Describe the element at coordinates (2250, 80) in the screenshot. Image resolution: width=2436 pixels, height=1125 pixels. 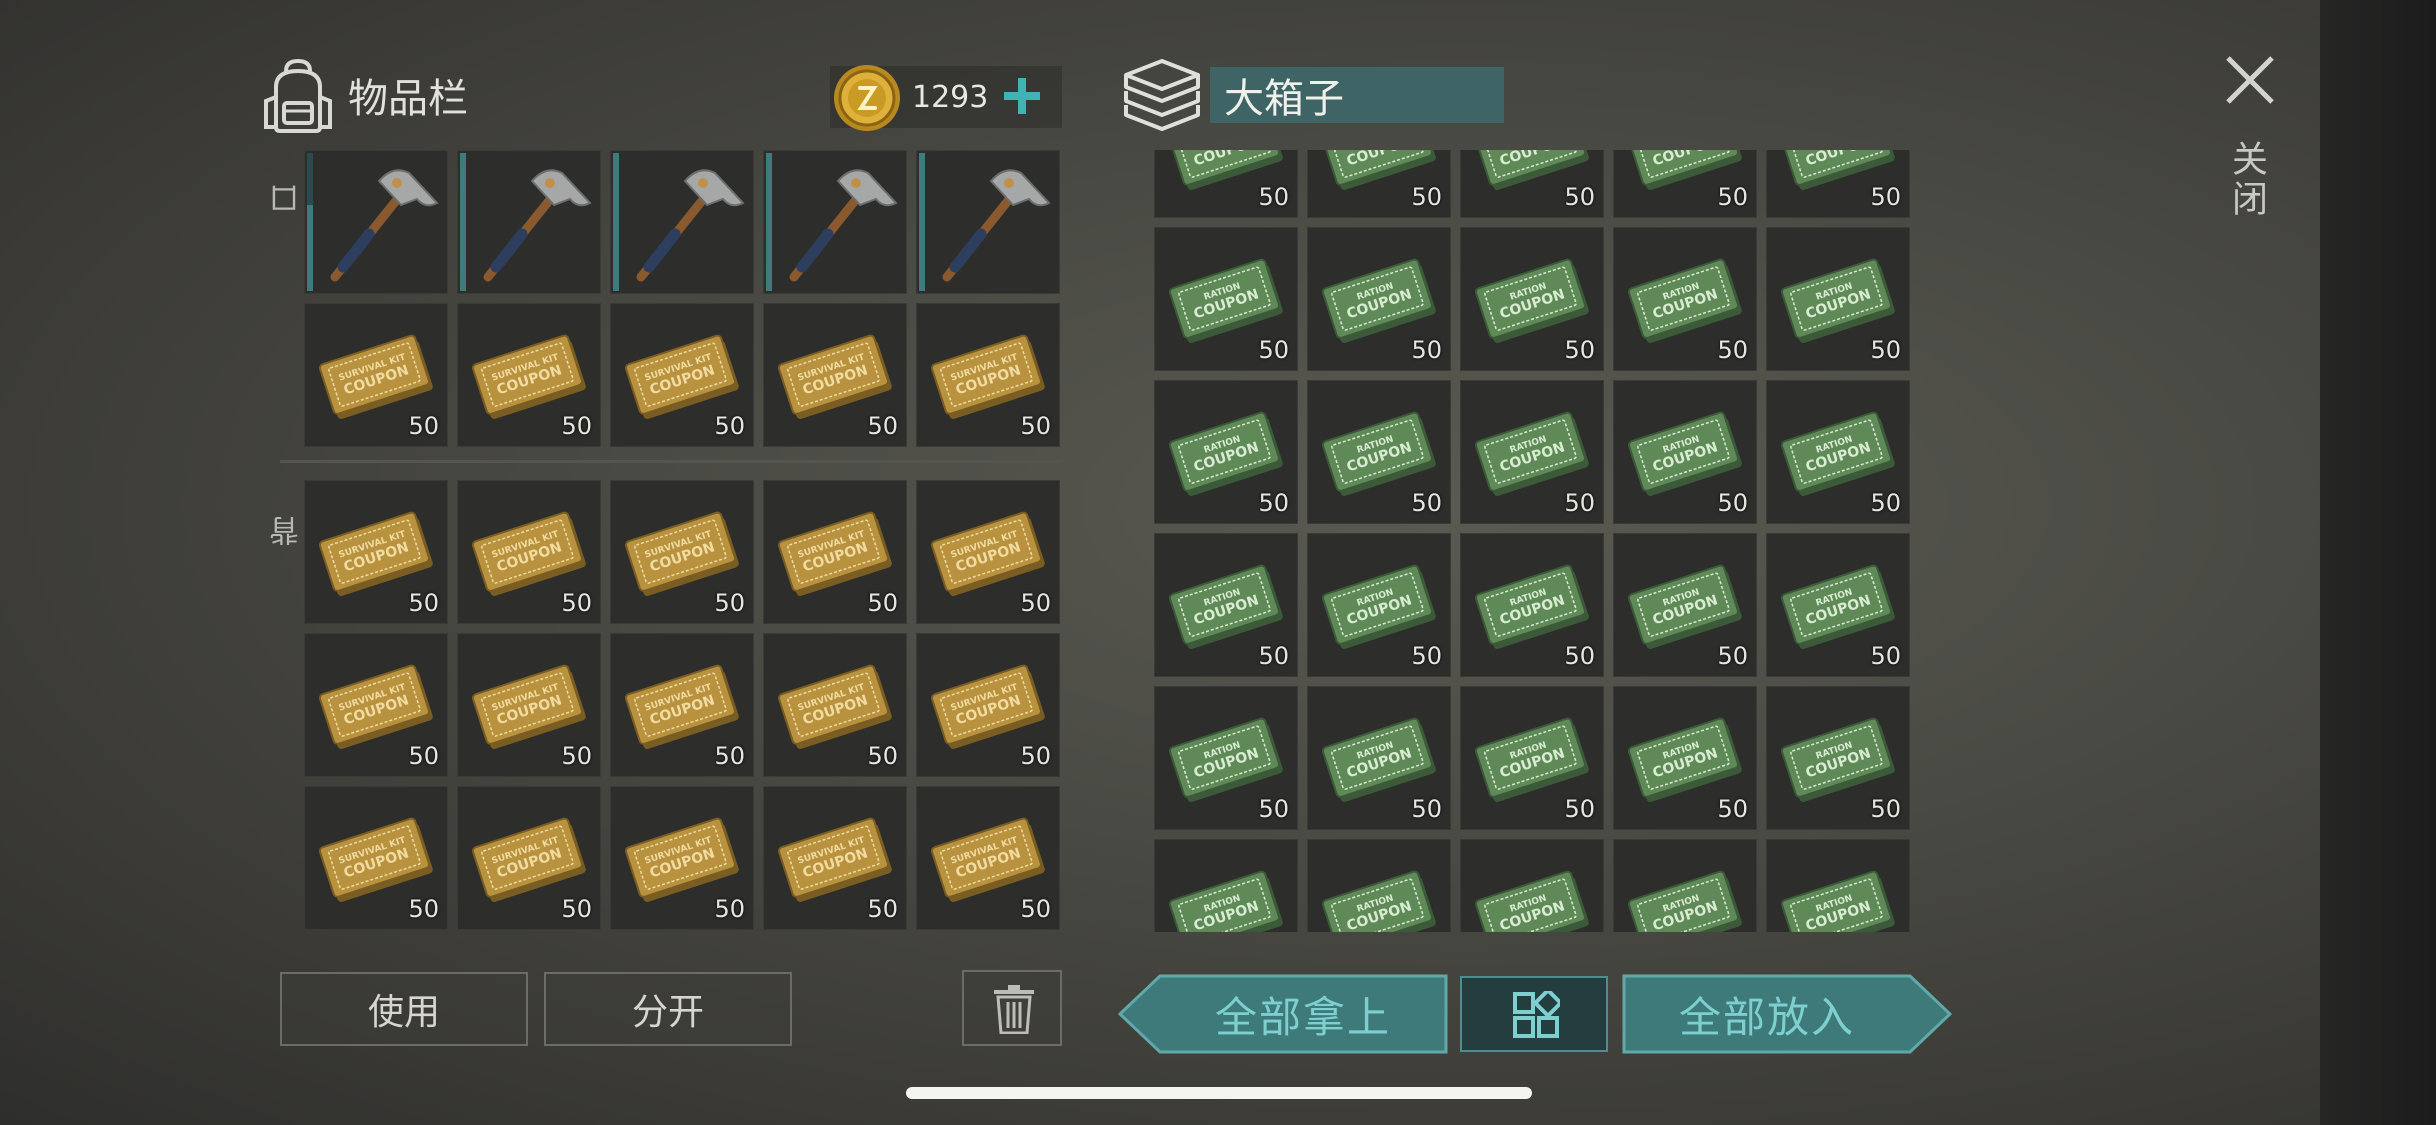
I see `close-icon` at that location.